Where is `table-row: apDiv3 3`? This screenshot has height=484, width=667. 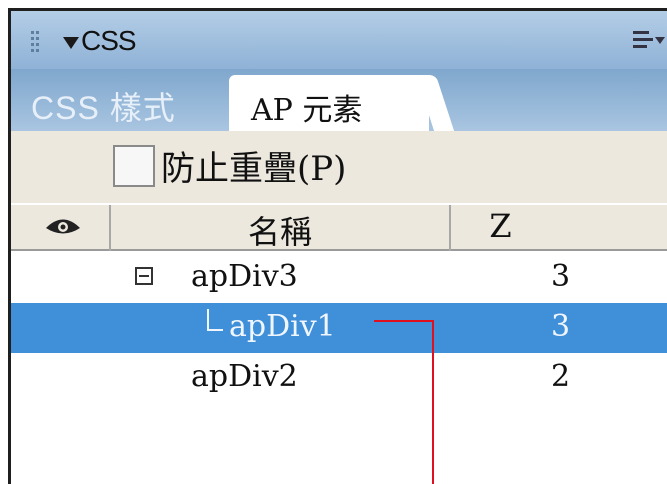 table-row: apDiv3 3 is located at coordinates (339, 278).